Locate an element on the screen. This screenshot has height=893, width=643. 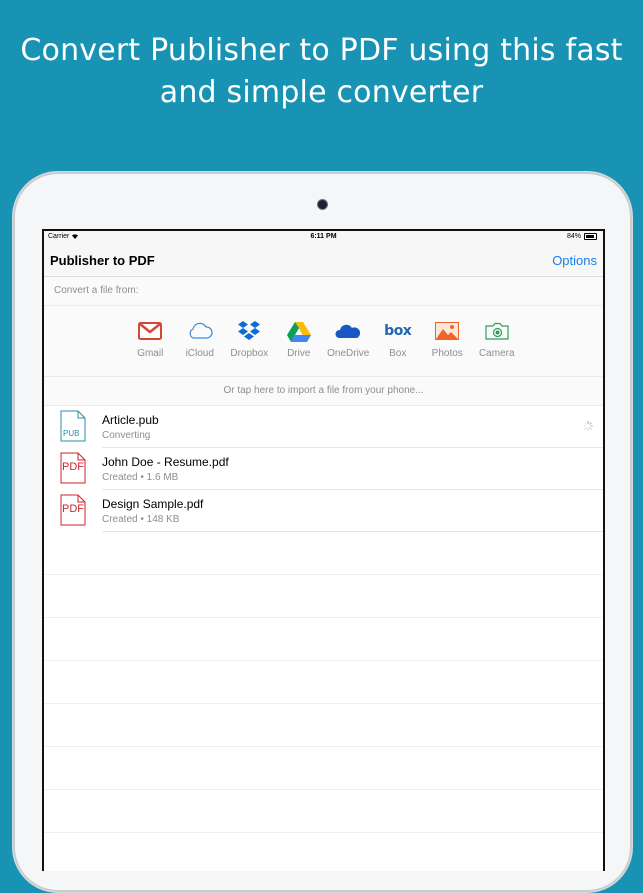
source-dropbox: Dropbox is located at coordinates (250, 341).